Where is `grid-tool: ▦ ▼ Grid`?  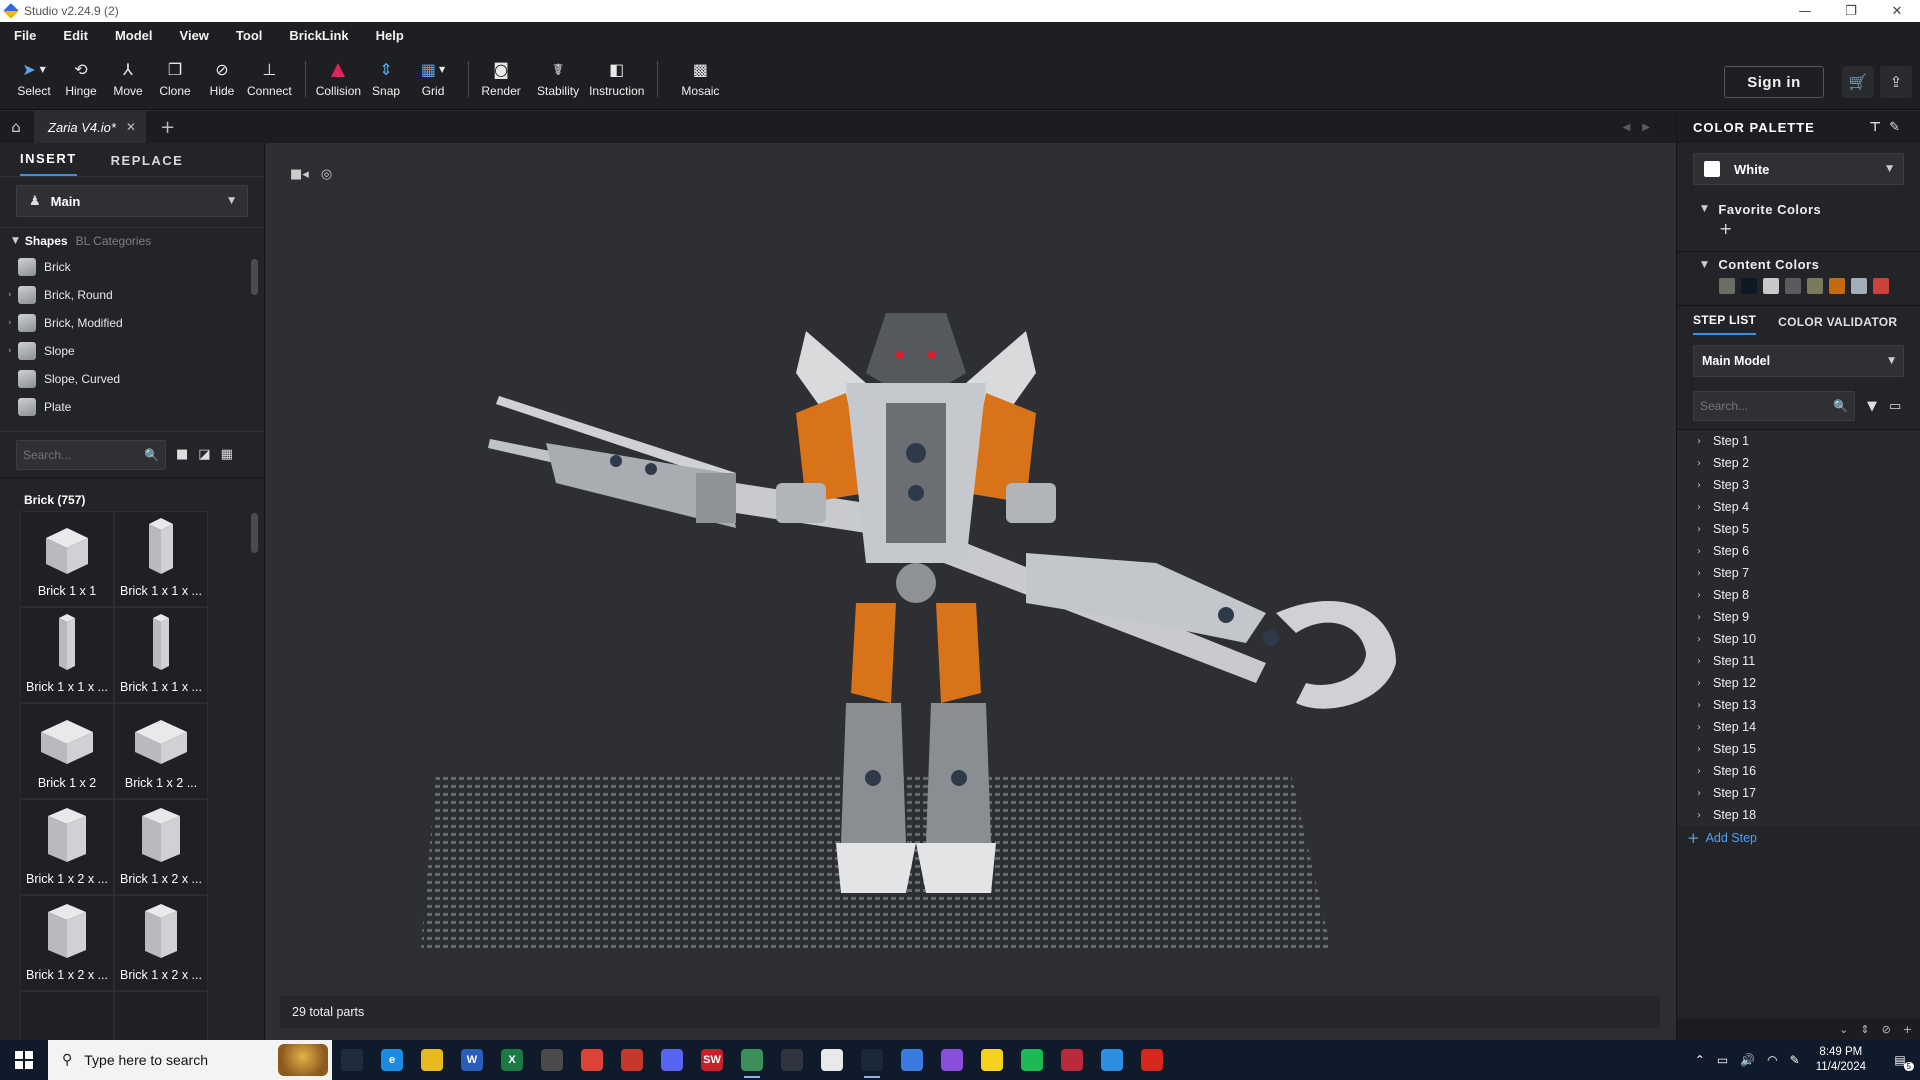
grid-tool: ▦ ▼ Grid is located at coordinates (433, 79).